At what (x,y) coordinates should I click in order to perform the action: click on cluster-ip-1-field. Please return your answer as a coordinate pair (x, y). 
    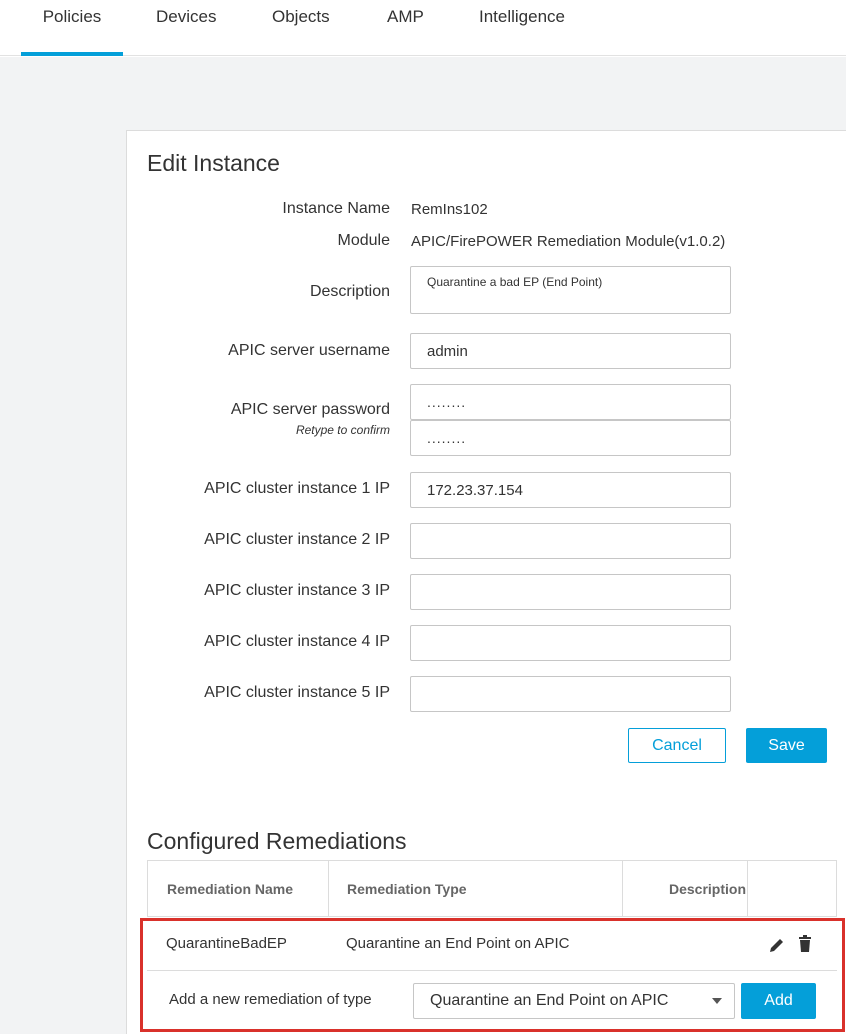
    Looking at the image, I should click on (570, 490).